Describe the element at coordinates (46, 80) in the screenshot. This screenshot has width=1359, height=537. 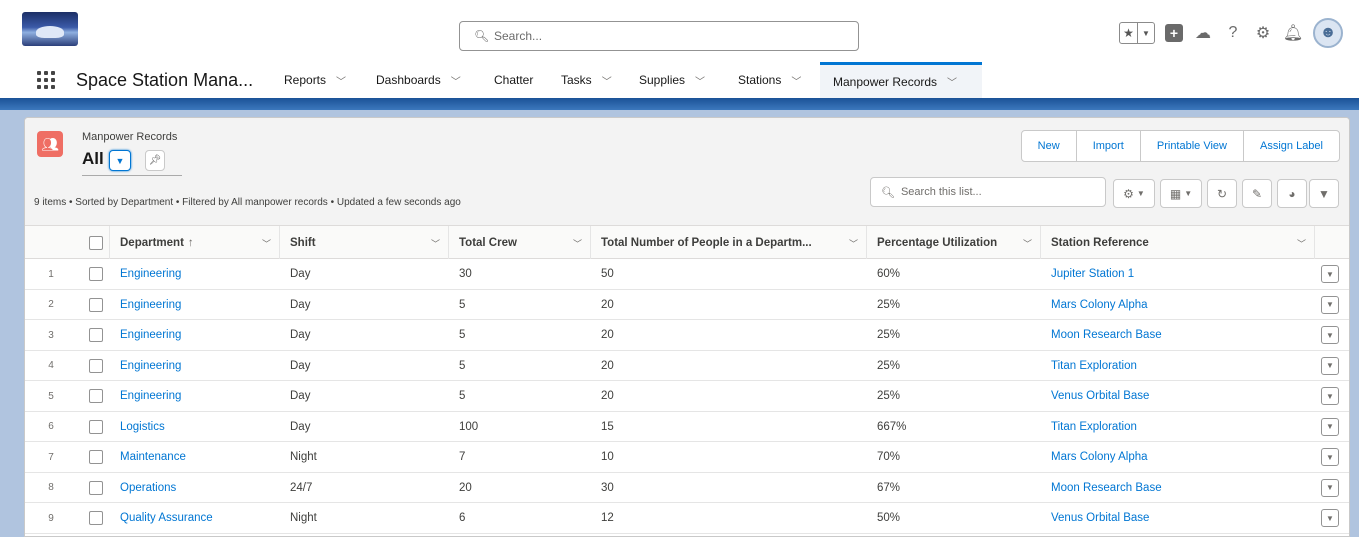
I see `app-launcher-icon` at that location.